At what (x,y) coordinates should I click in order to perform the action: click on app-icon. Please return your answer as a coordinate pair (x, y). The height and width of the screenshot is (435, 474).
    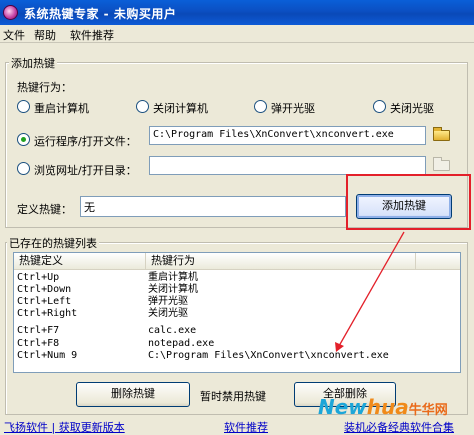
    Looking at the image, I should click on (10, 12).